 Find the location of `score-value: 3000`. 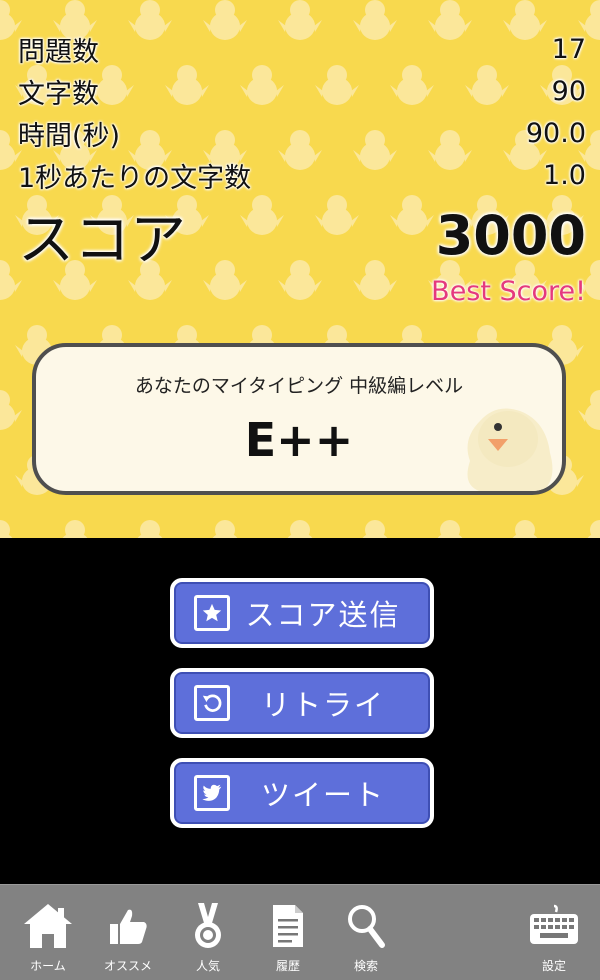

score-value: 3000 is located at coordinates (510, 235).